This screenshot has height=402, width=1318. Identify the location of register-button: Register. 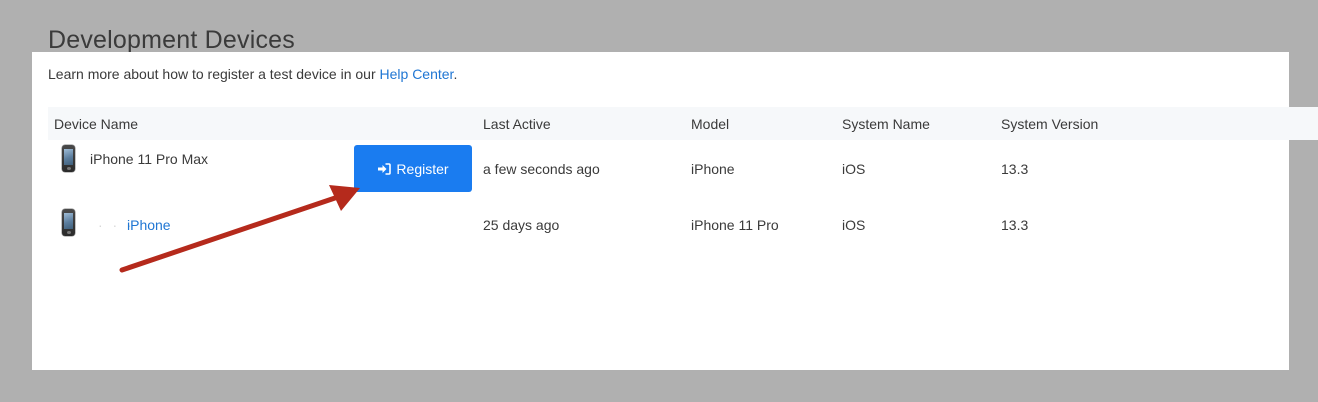
(413, 168).